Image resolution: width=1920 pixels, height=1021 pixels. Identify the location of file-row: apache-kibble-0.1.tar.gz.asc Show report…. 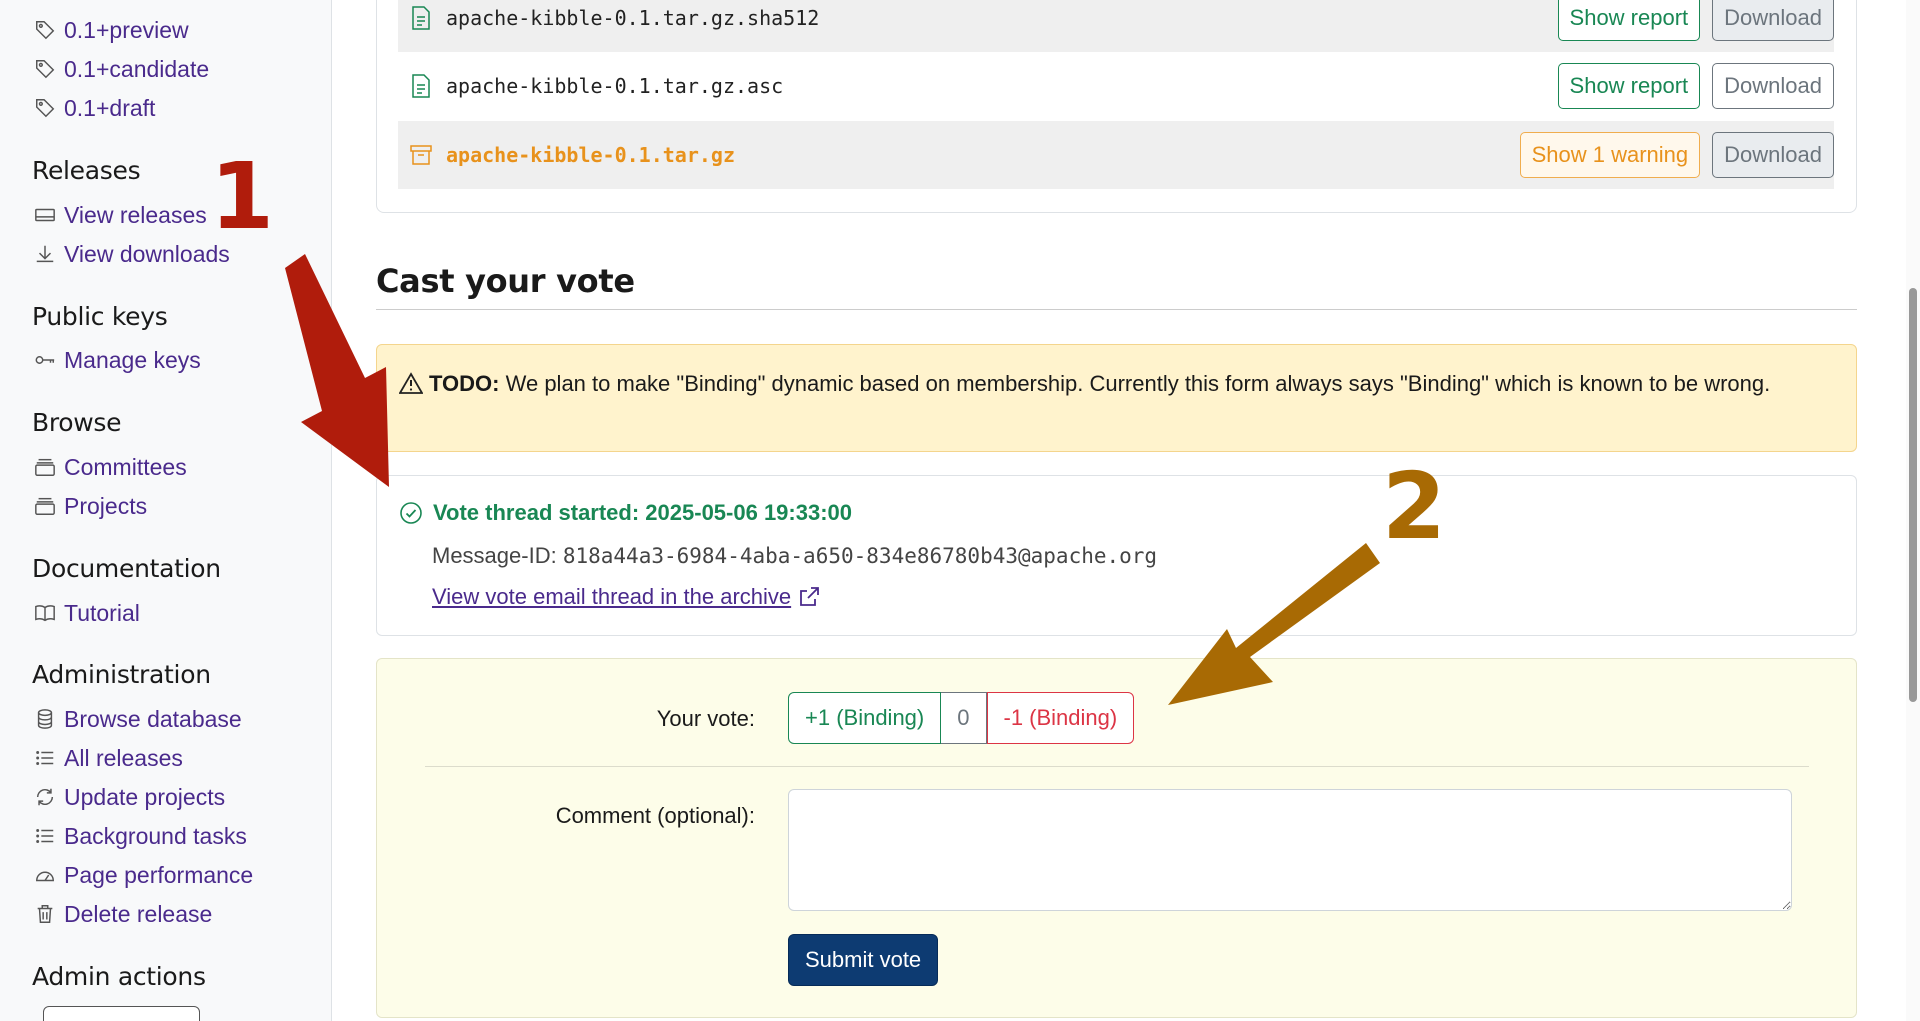
(1116, 86).